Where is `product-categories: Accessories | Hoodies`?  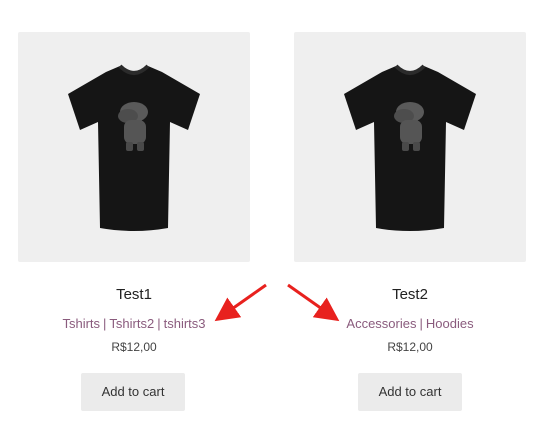
product-categories: Accessories | Hoodies is located at coordinates (410, 323).